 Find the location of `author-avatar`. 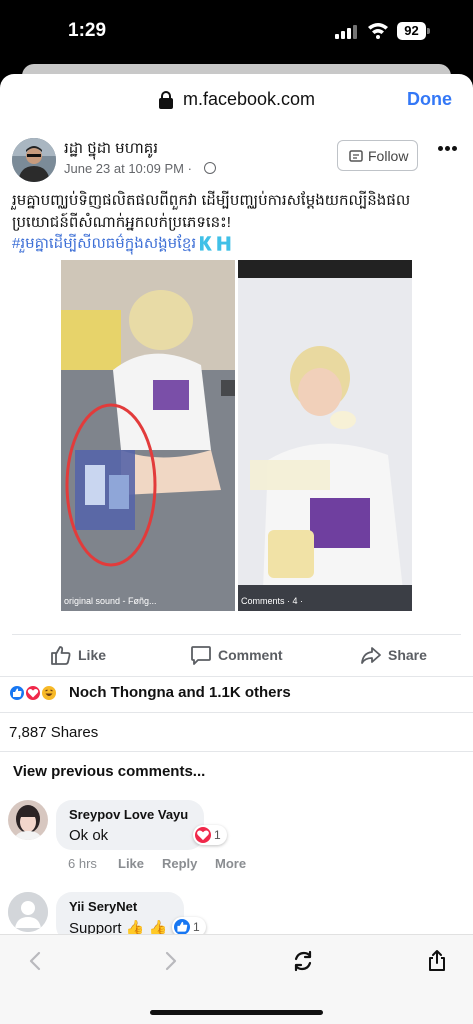

author-avatar is located at coordinates (34, 160).